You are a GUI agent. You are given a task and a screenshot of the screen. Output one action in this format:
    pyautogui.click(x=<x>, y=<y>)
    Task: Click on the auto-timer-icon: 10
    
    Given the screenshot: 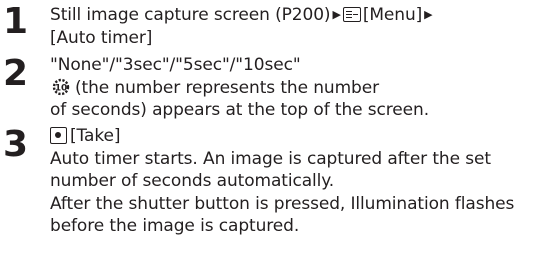 What is the action you would take?
    pyautogui.click(x=61, y=86)
    